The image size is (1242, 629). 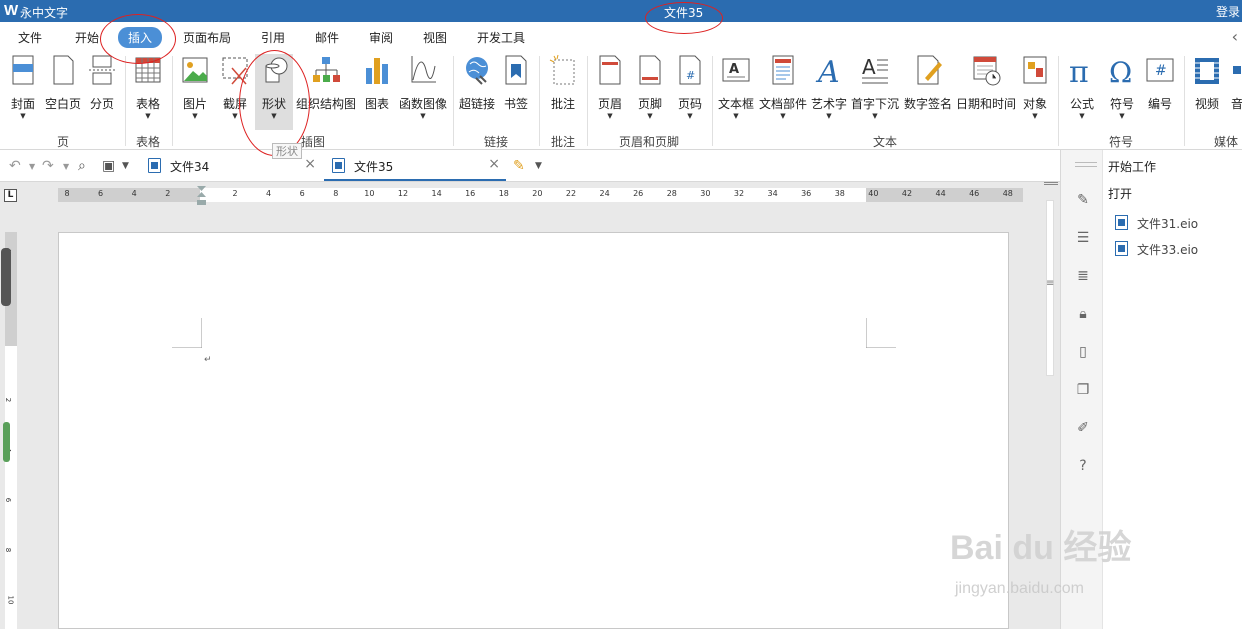 What do you see at coordinates (87, 37) in the screenshot?
I see `tab-home: 开始` at bounding box center [87, 37].